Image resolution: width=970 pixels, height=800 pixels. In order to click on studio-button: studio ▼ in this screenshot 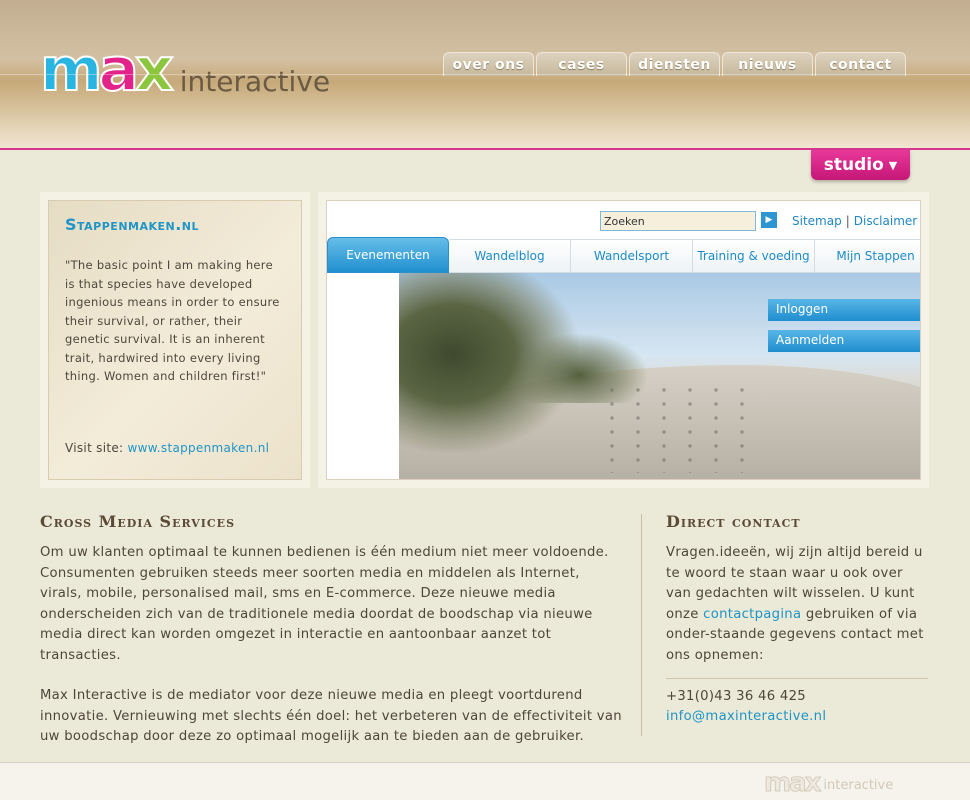, I will do `click(860, 165)`.